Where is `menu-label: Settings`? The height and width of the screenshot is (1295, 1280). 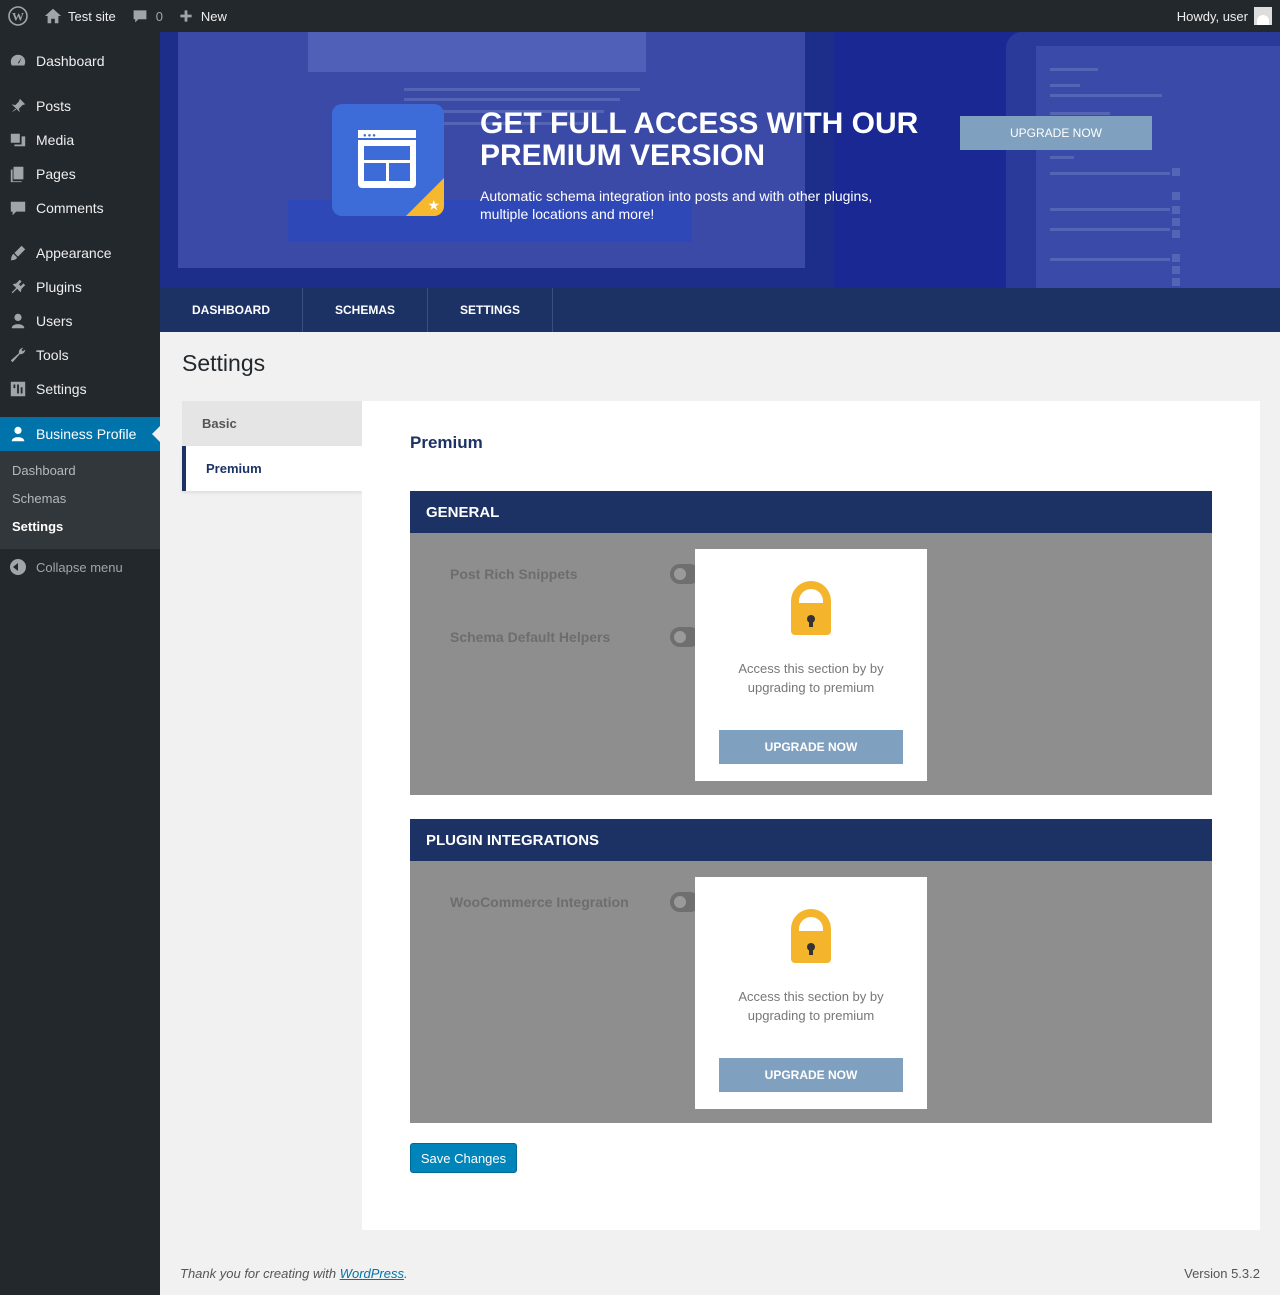 menu-label: Settings is located at coordinates (61, 389).